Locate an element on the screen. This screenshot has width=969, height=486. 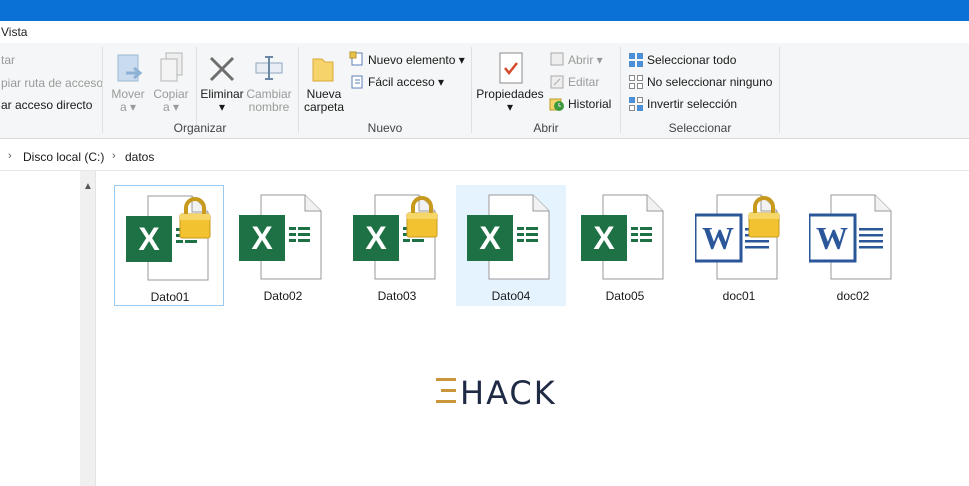
properties-button: Propiedades ▾ is located at coordinates (510, 101).